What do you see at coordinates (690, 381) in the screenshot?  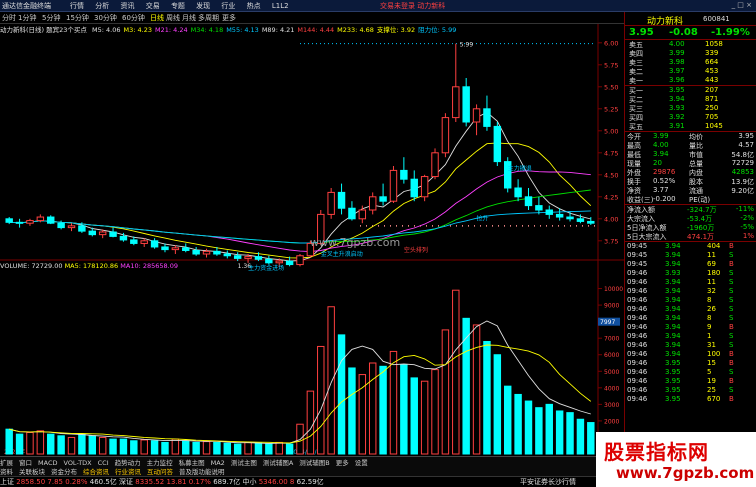 I see `tick-row: 09:46 3.95 19 B` at bounding box center [690, 381].